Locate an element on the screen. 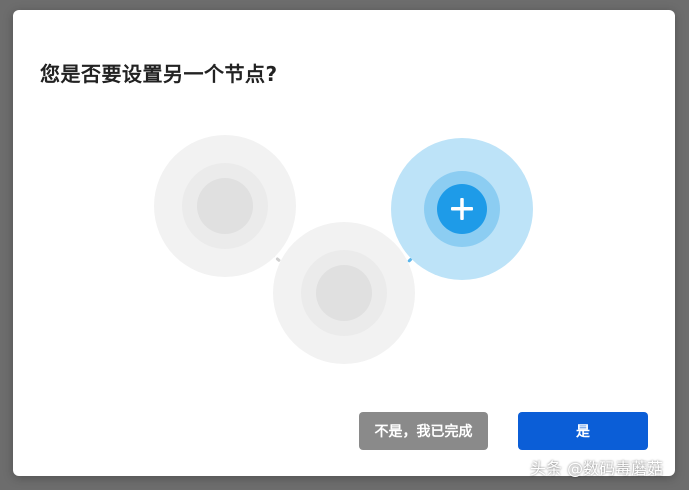 This screenshot has width=689, height=490. watermark-text: 头条 @数码毒蘑菇 is located at coordinates (597, 468).